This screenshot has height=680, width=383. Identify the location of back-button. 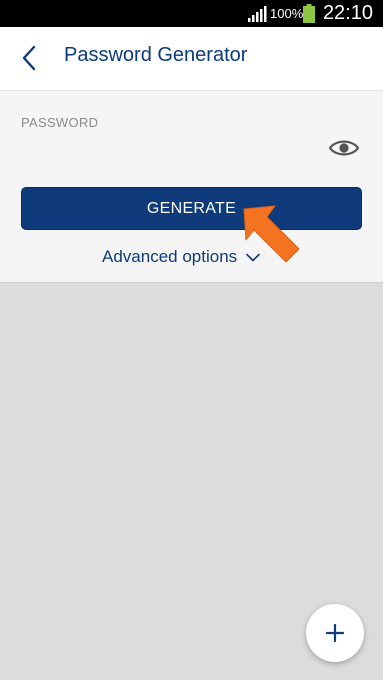
(29, 58).